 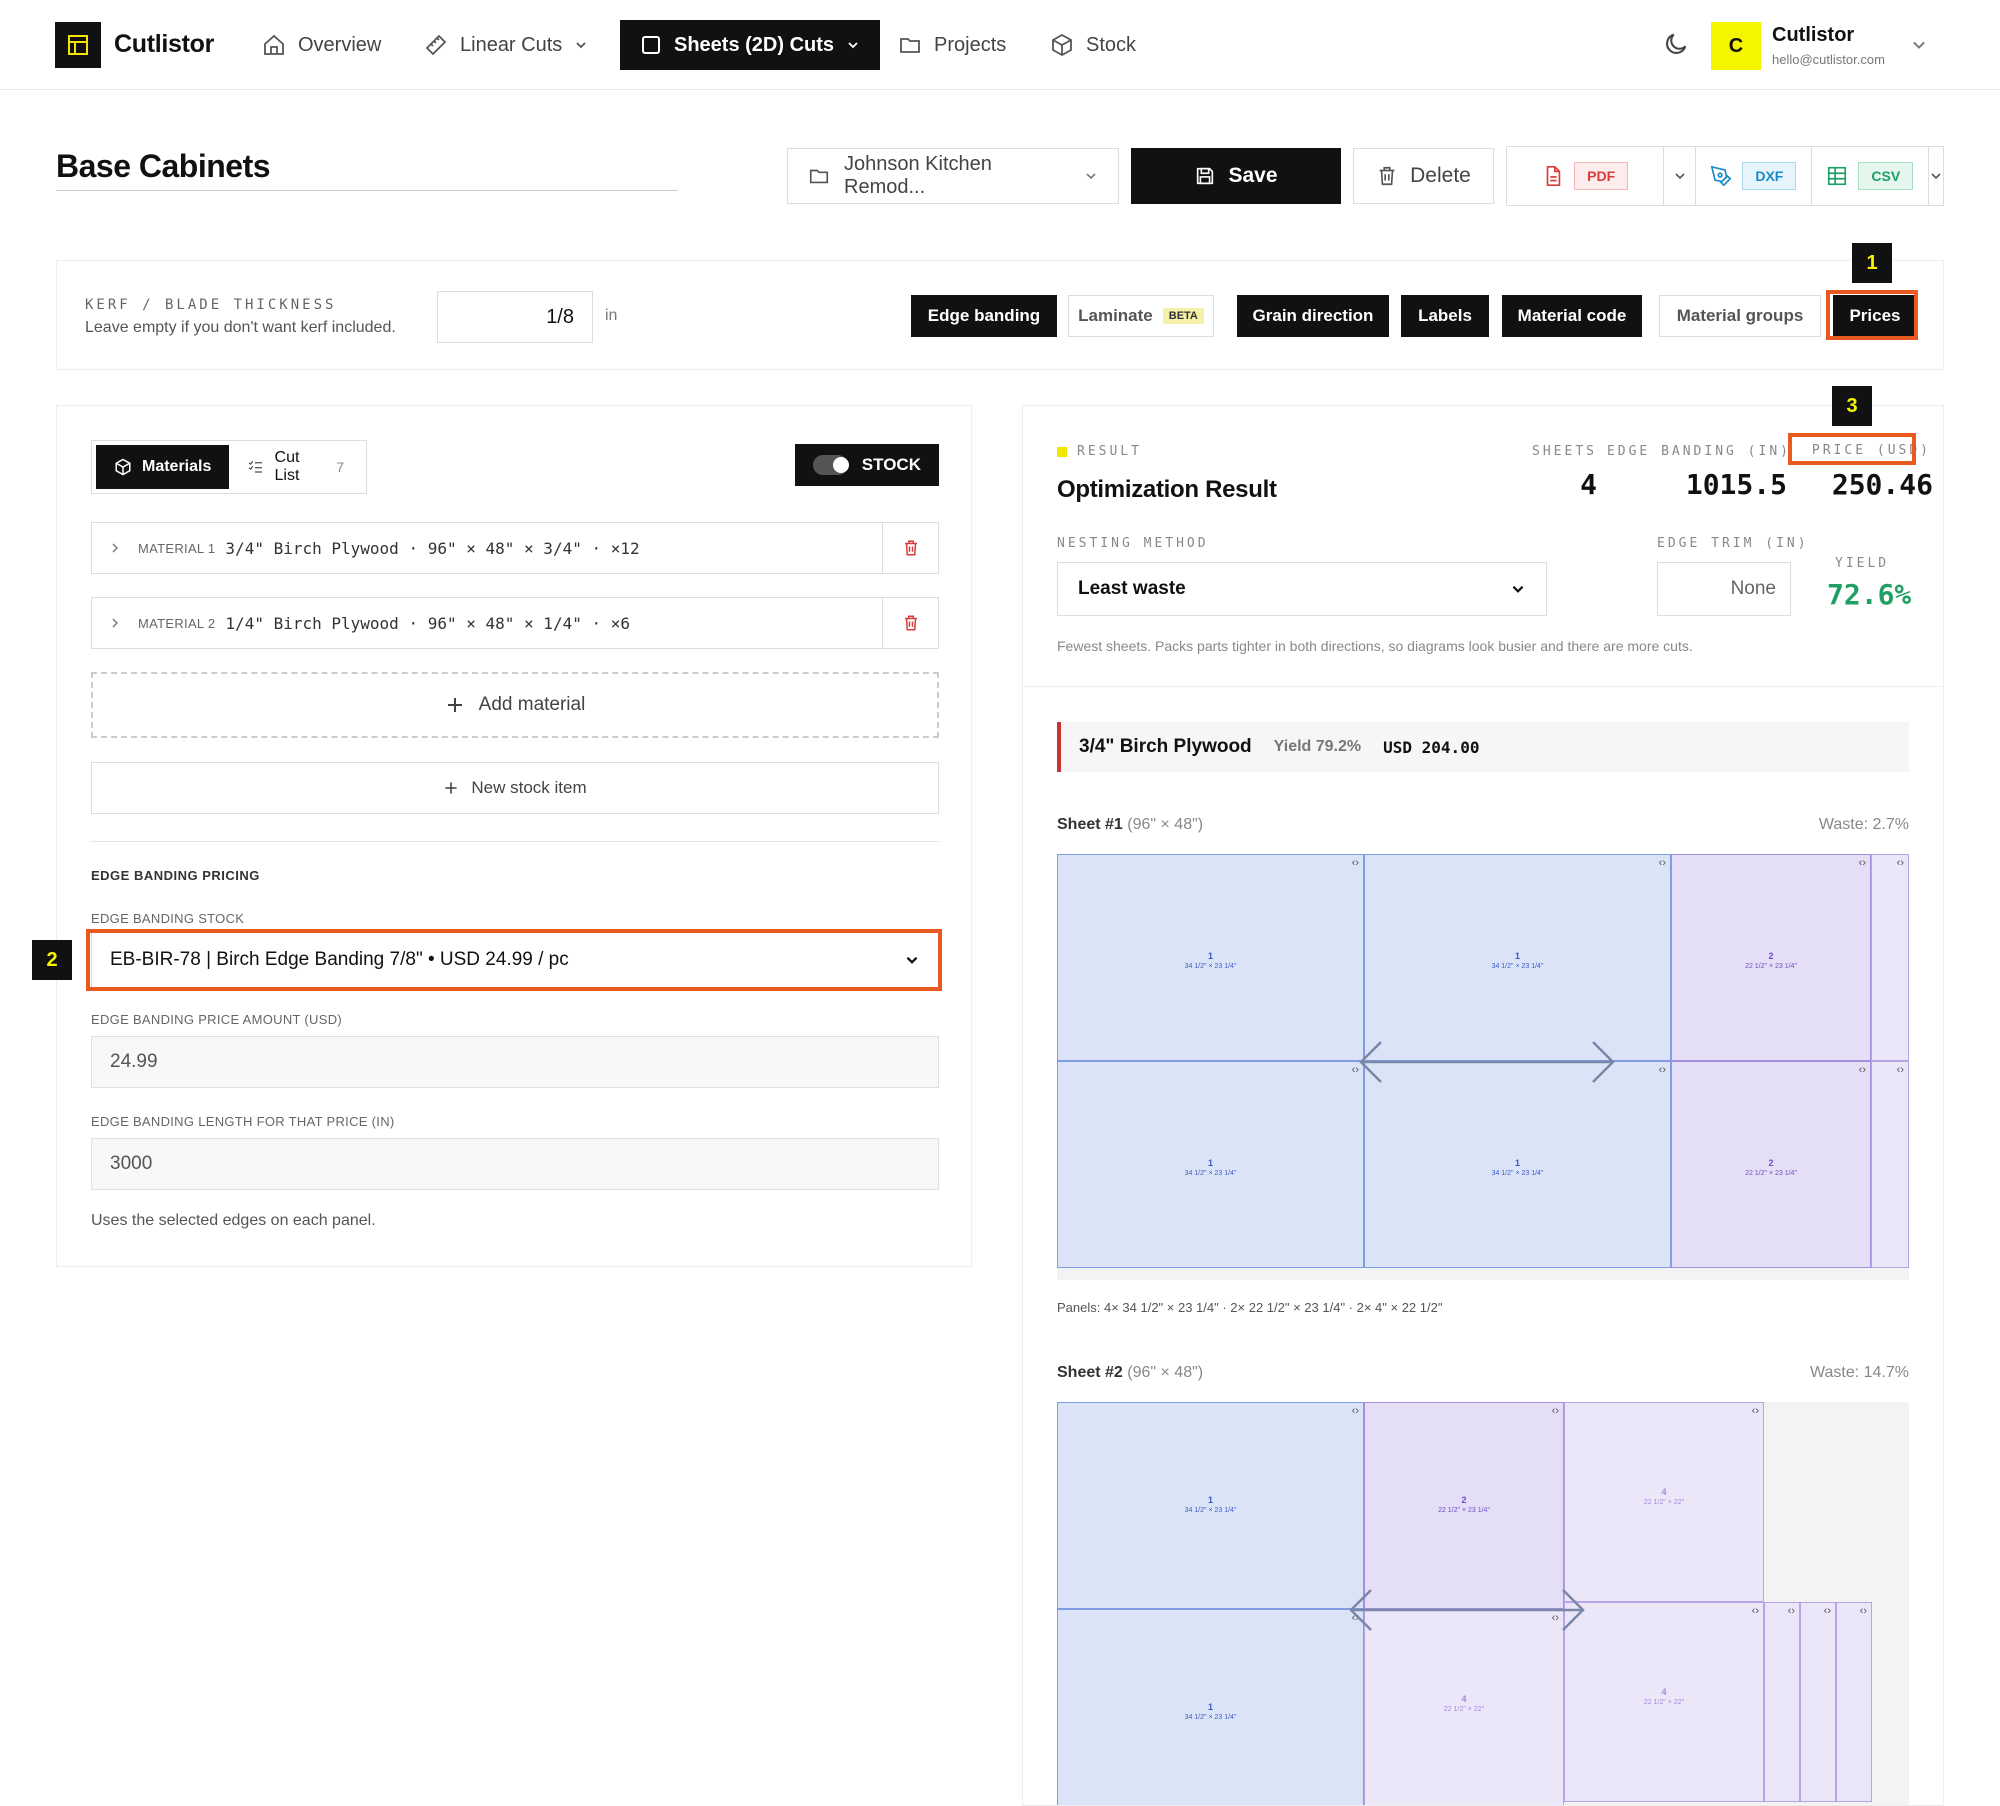 What do you see at coordinates (217, 1019) in the screenshot?
I see `edge-banding-price-label: EDGE BANDING PRICE AMOUNT (USD)` at bounding box center [217, 1019].